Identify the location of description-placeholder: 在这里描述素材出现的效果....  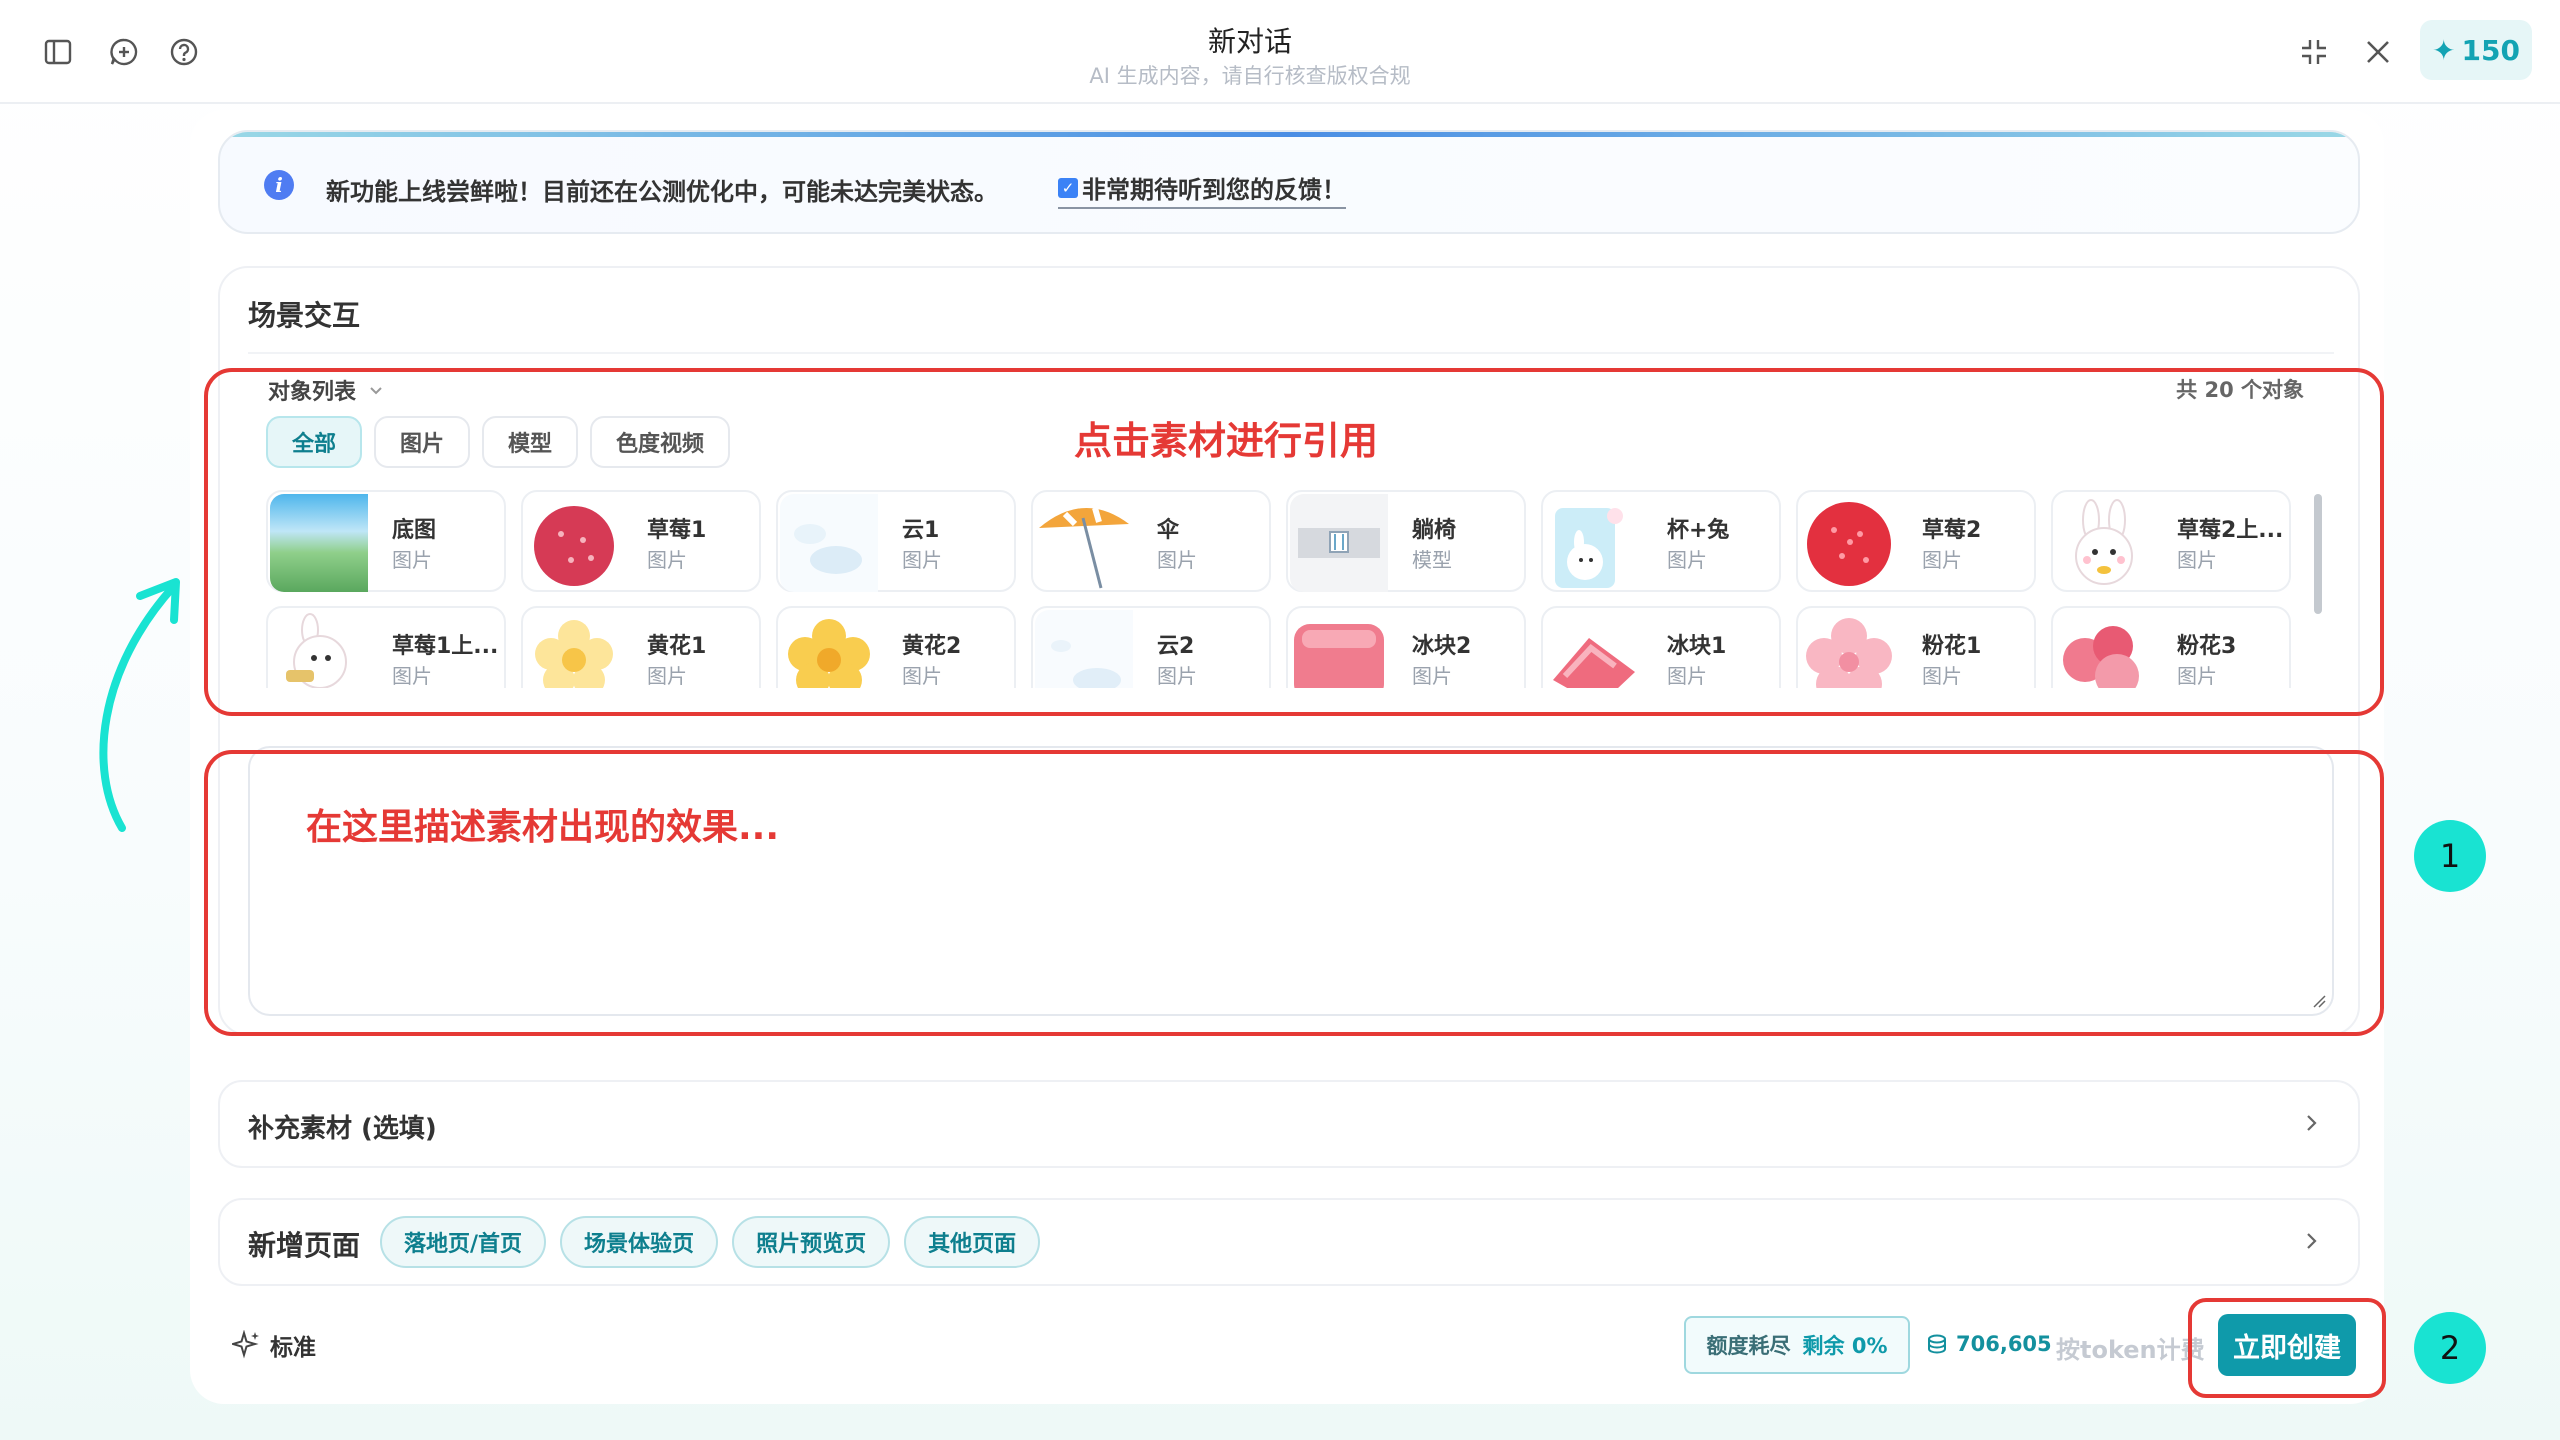
(543, 827).